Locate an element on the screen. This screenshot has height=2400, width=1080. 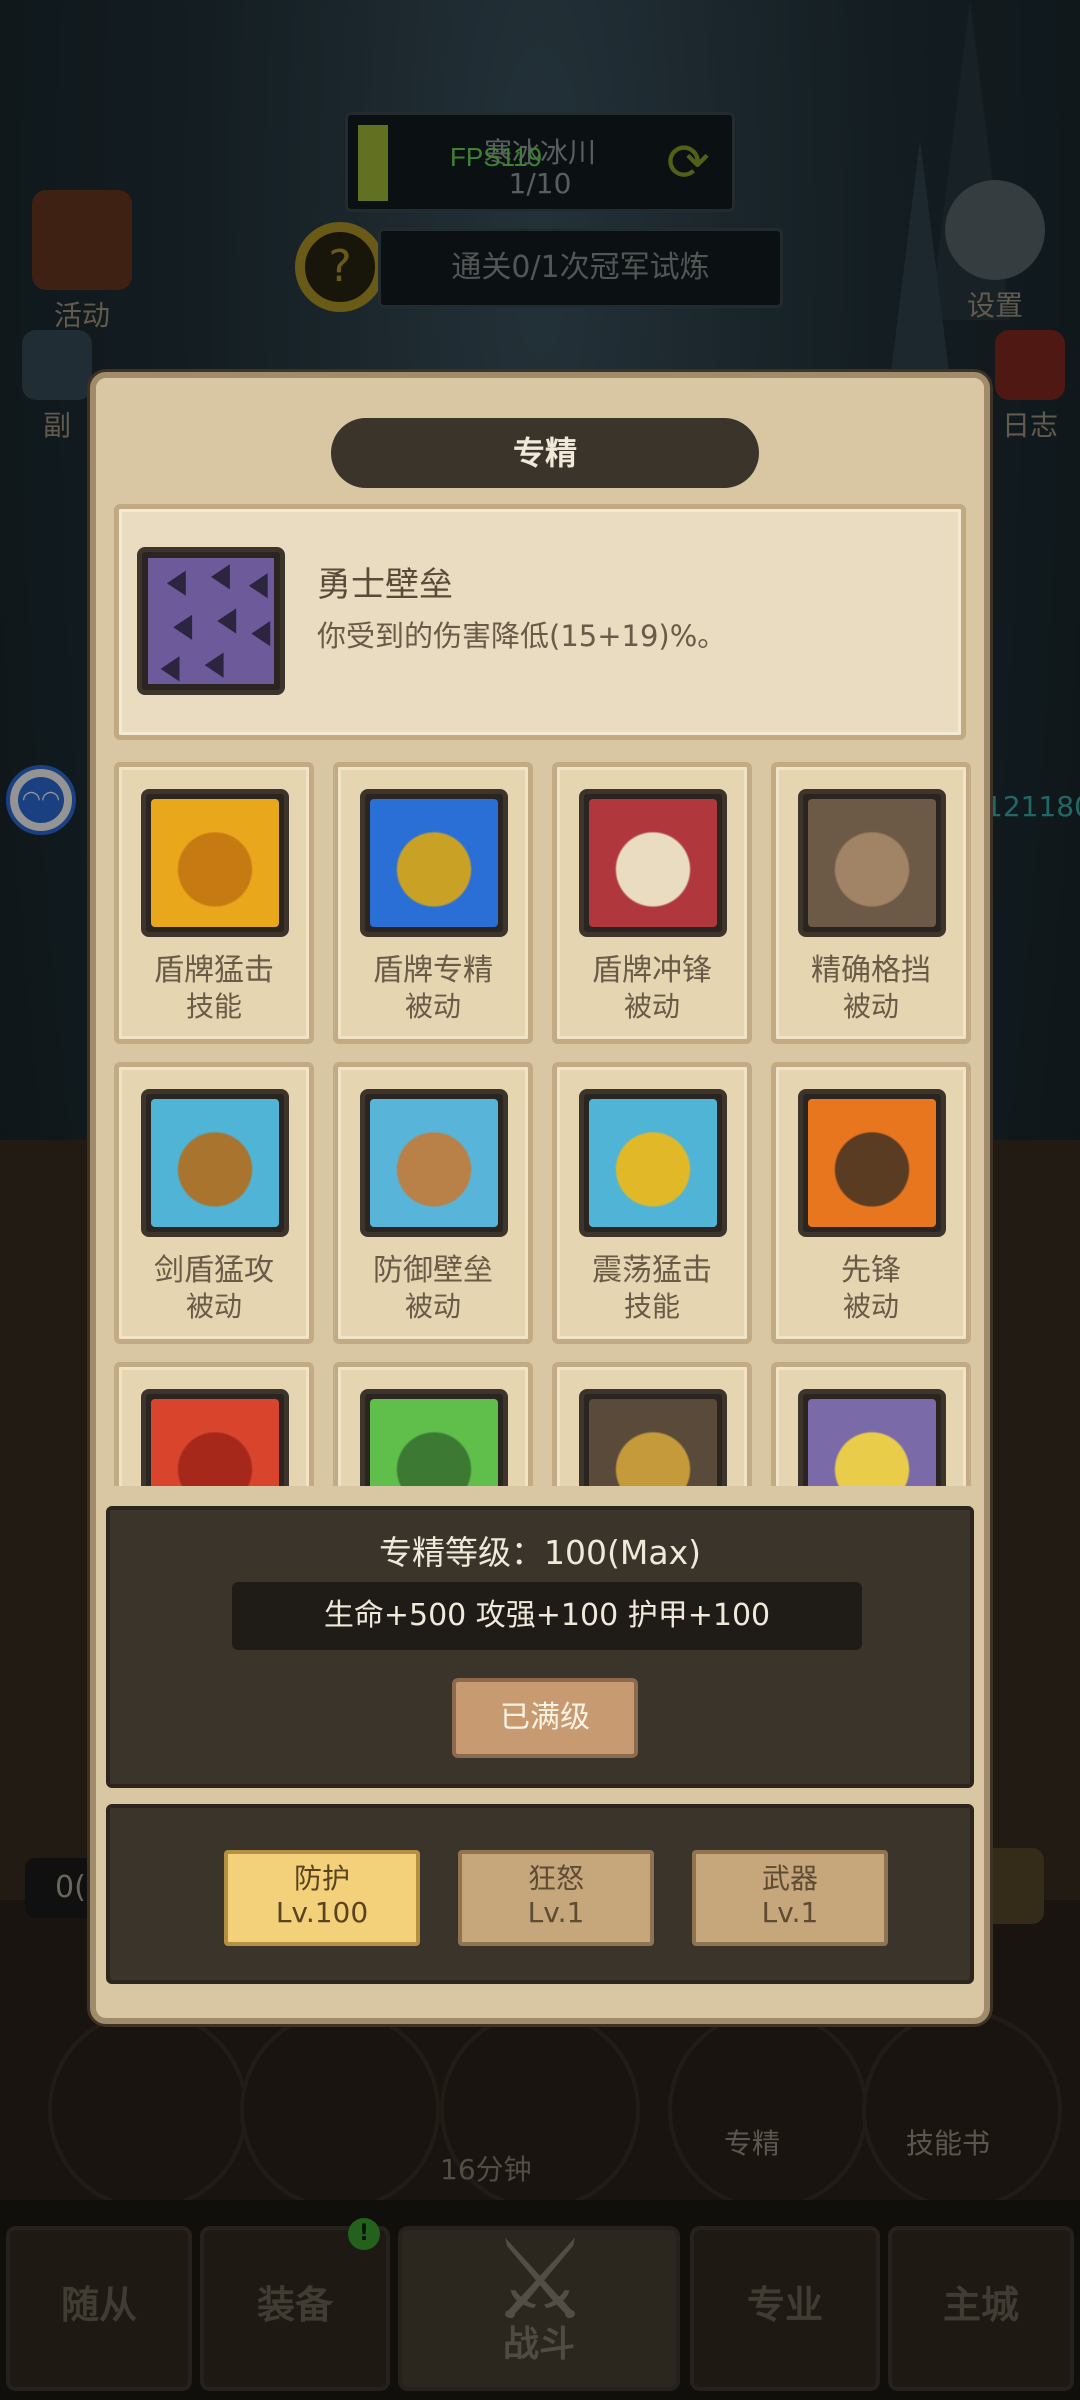
skill-card: 剑盾猛攻 被动 is located at coordinates (214, 1203).